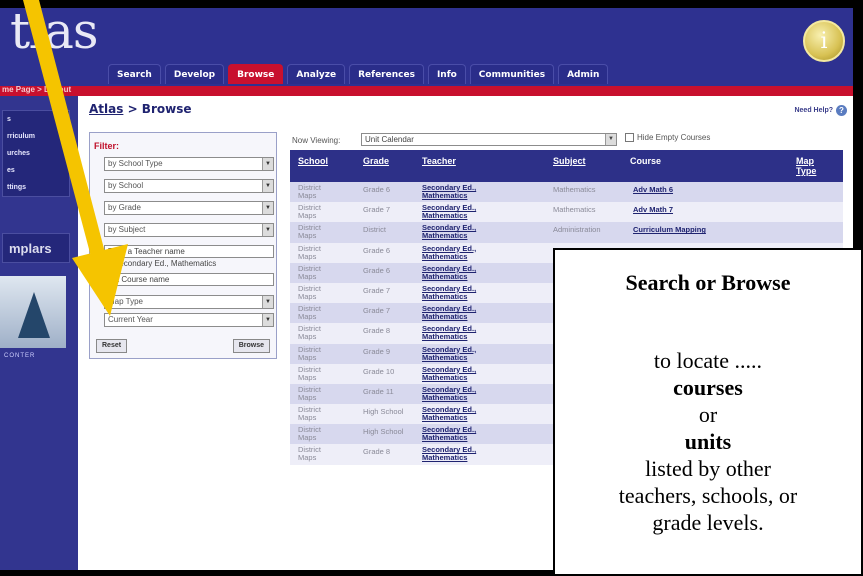 The width and height of the screenshot is (863, 576). What do you see at coordinates (667, 137) in the screenshot?
I see `hide-empty-toggle: Hide Empty Courses` at bounding box center [667, 137].